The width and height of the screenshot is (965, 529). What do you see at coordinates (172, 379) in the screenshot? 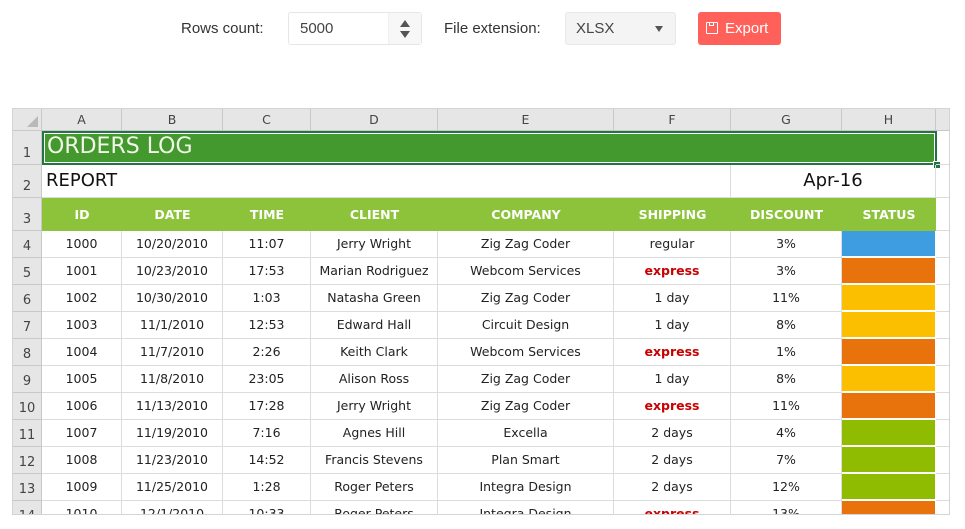
I see `cell-date: 11/8/2010` at bounding box center [172, 379].